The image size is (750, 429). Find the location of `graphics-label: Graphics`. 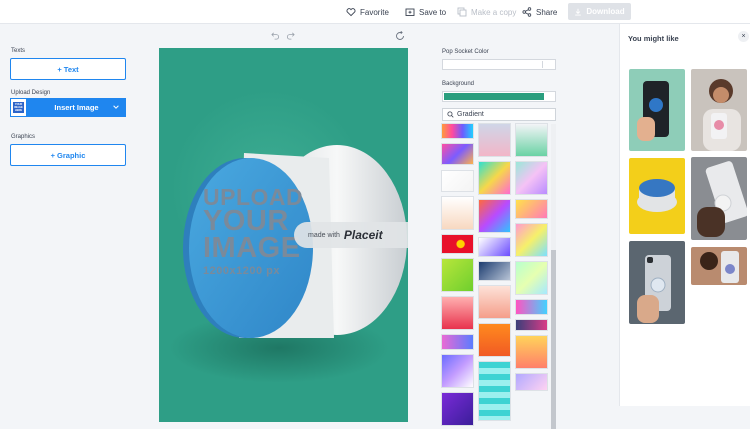

graphics-label: Graphics is located at coordinates (23, 137).